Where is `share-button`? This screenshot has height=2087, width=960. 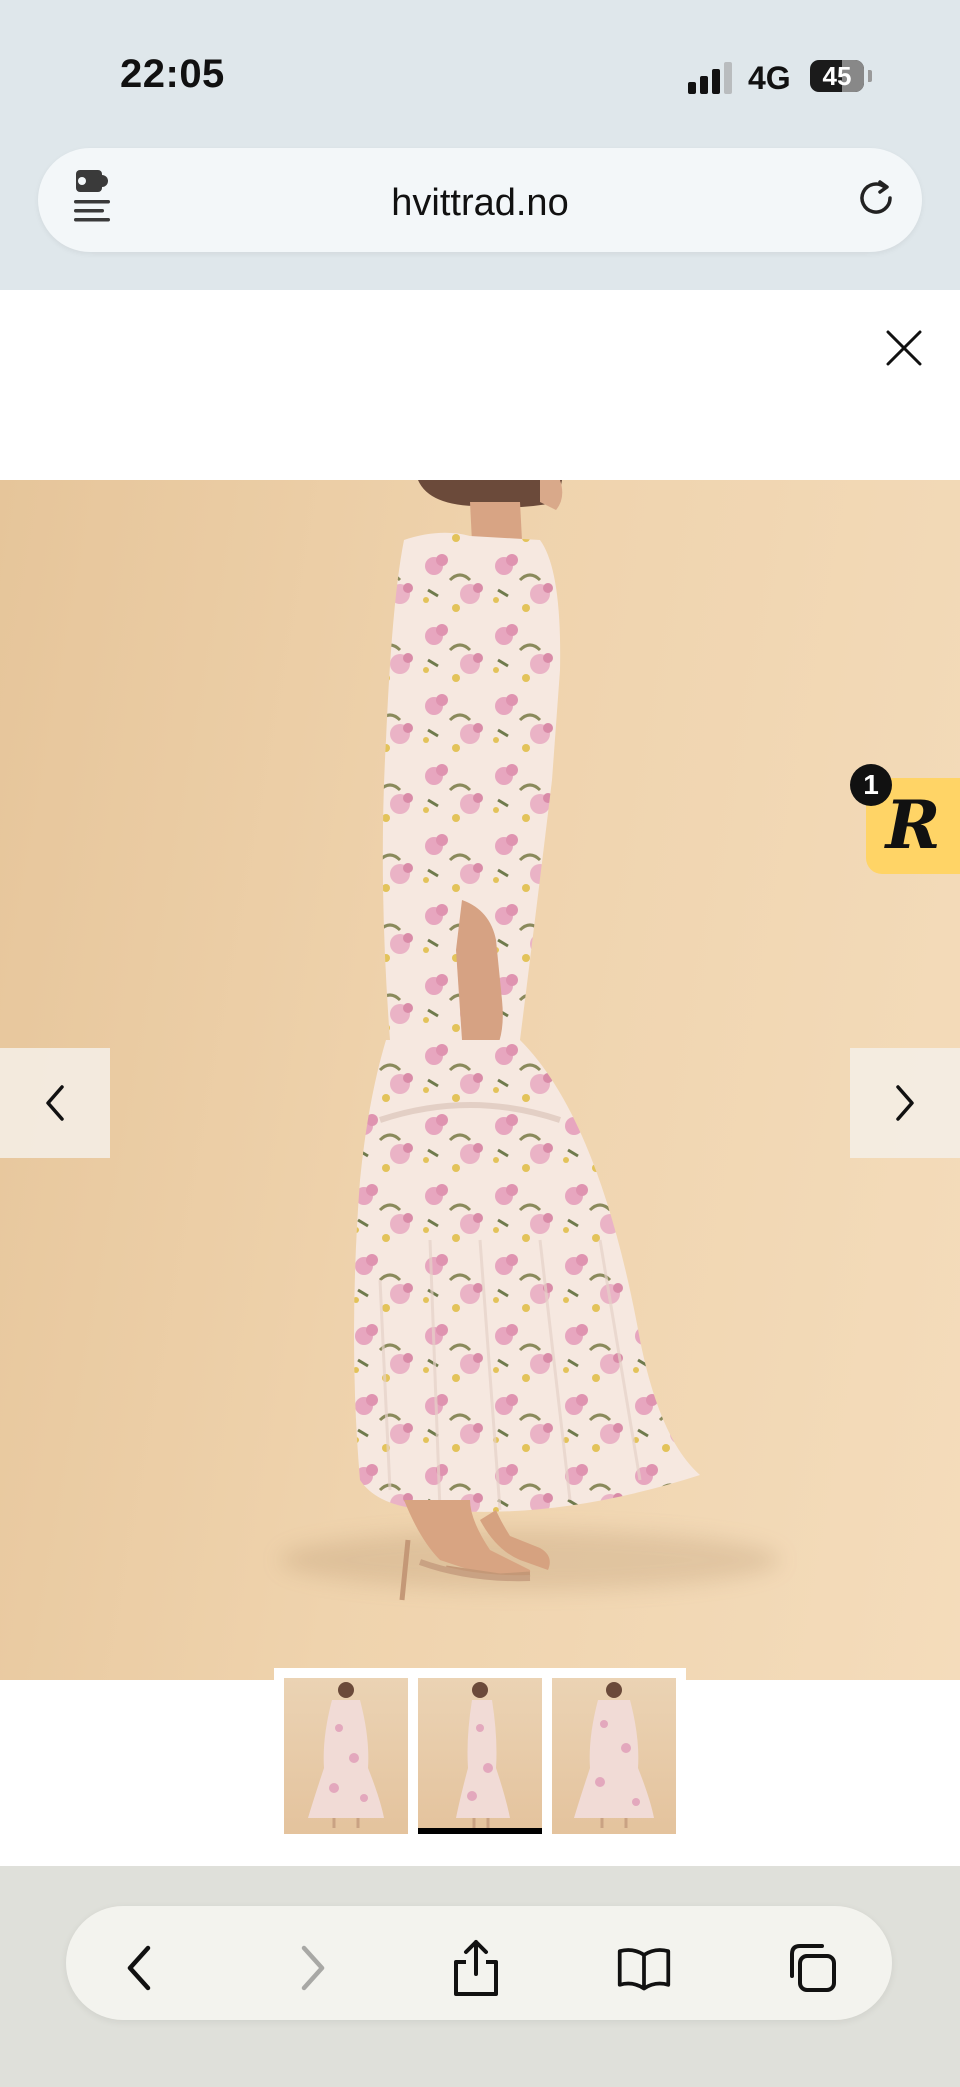 share-button is located at coordinates (476, 1968).